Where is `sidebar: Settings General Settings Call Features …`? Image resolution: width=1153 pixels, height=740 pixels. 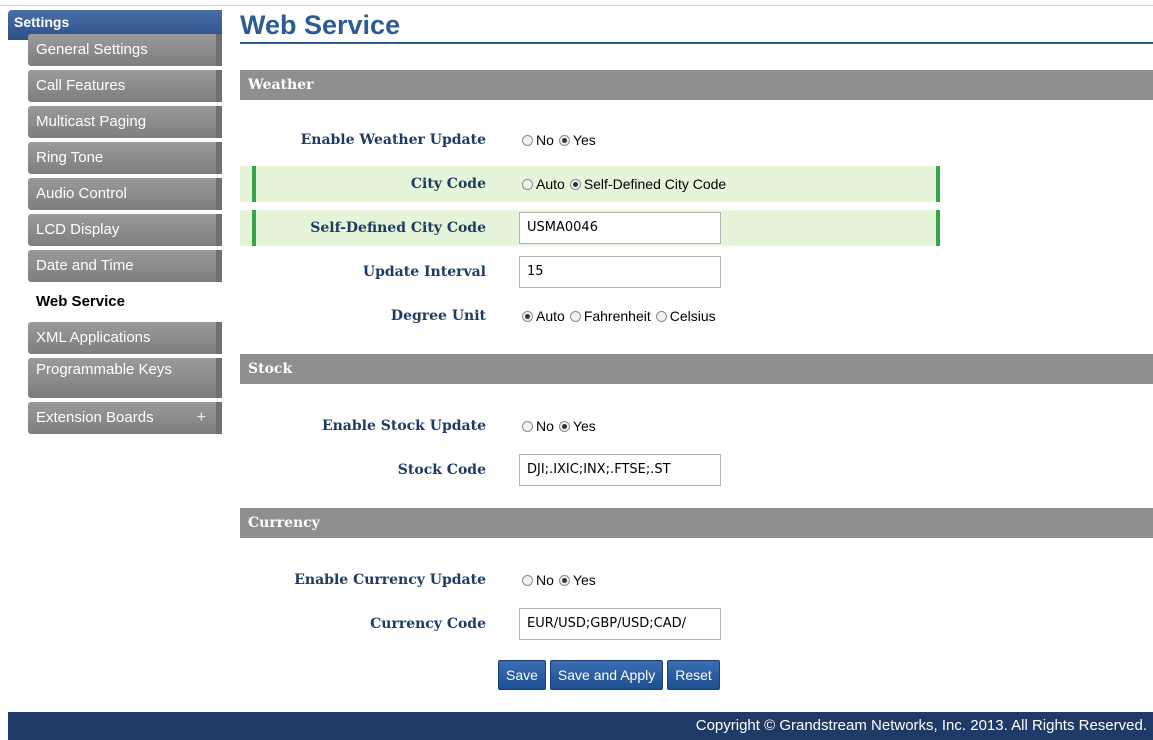
sidebar: Settings General Settings Call Features … is located at coordinates (115, 224).